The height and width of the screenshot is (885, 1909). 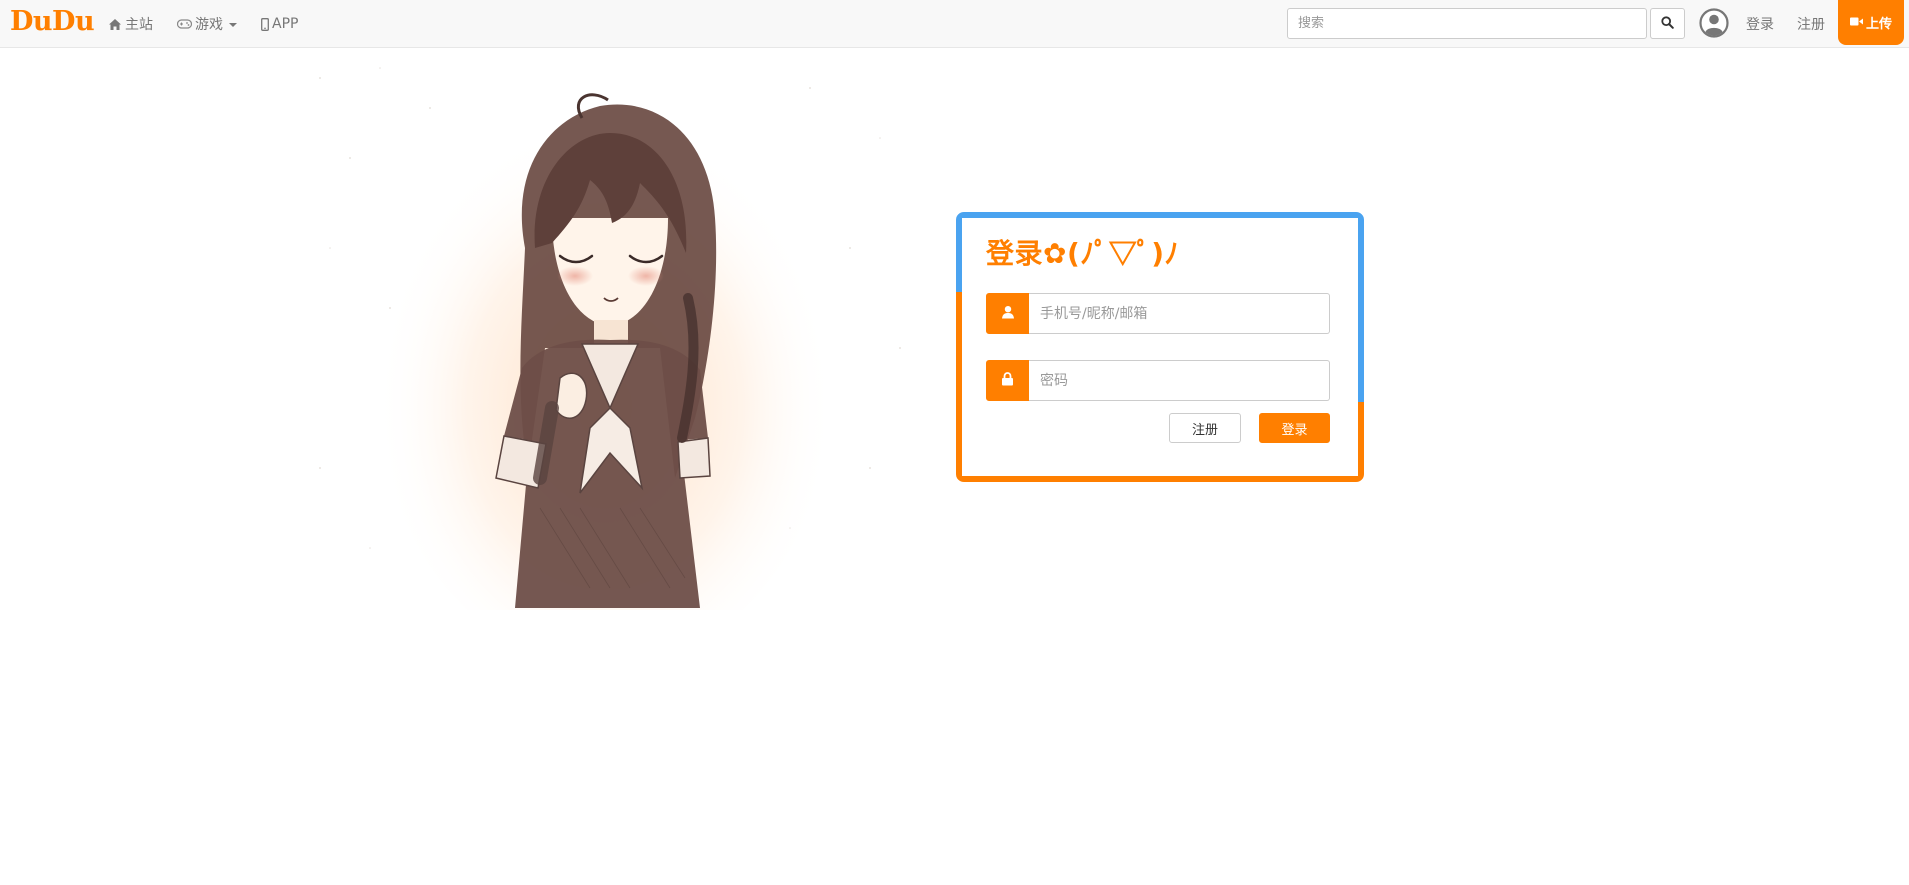 I want to click on password-addon, so click(x=1007, y=380).